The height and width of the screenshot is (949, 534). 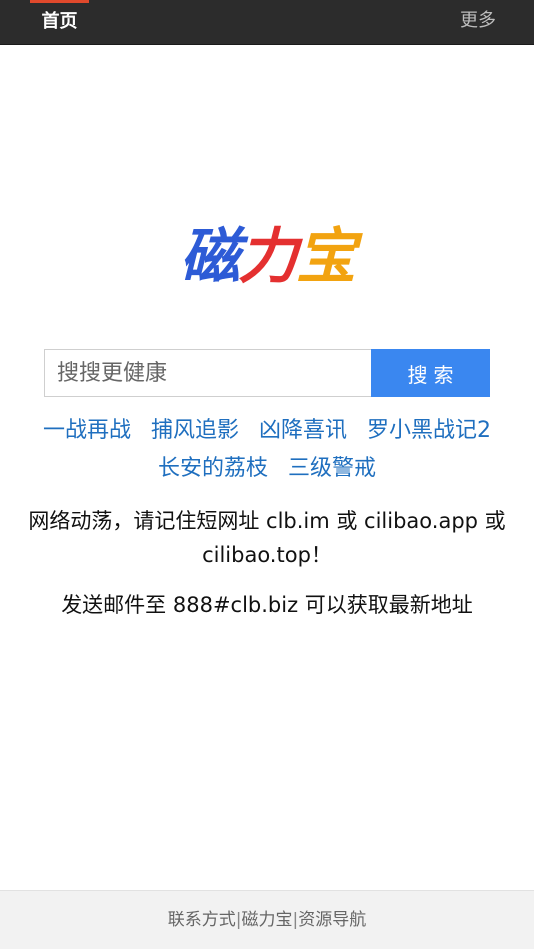 I want to click on notice-email: 发送邮件至 888#clb.biz 可以获取最新地址, so click(x=267, y=605).